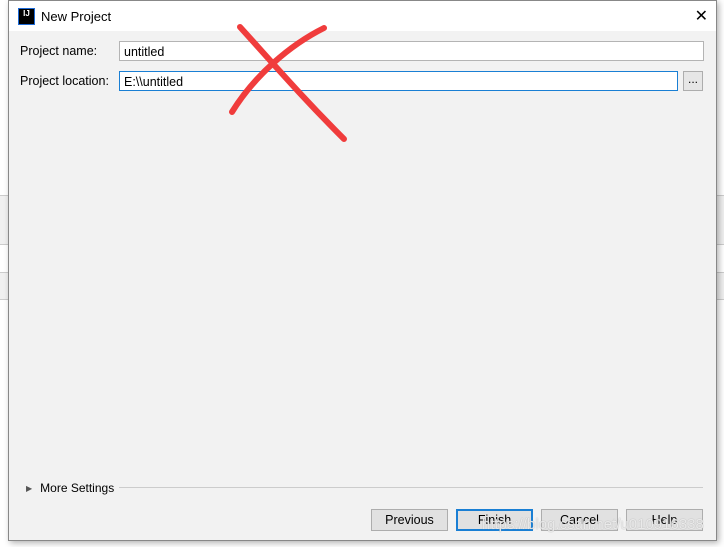 The image size is (724, 547). I want to click on close-icon: ✕, so click(701, 16).